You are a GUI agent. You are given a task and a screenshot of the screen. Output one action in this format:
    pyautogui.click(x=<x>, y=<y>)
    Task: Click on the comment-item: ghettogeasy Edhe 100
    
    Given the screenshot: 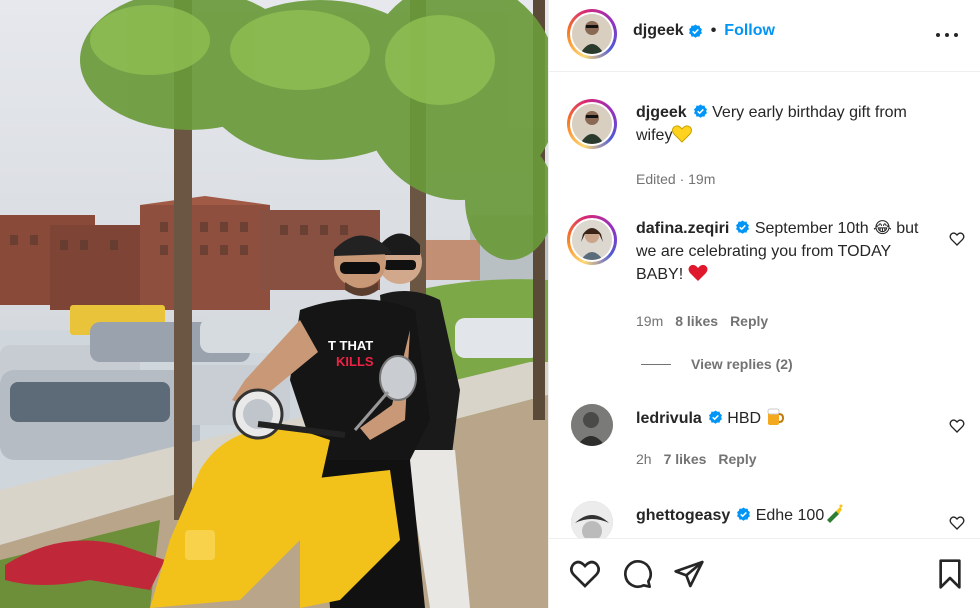 What is the action you would take?
    pyautogui.click(x=767, y=519)
    